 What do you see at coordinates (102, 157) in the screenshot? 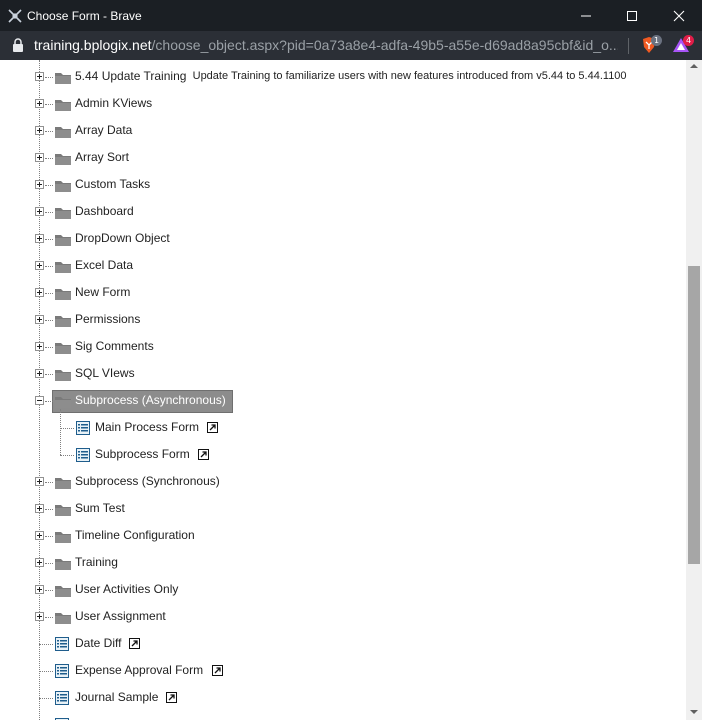
I see `folder-label: Array Sort` at bounding box center [102, 157].